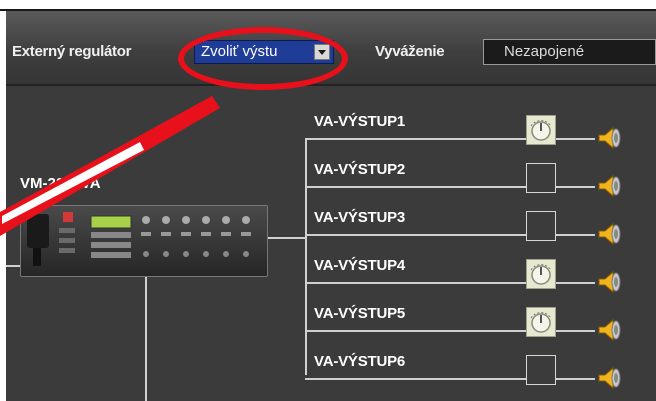 Image resolution: width=656 pixels, height=401 pixels. I want to click on output-label-3: VA-VÝSTUP3, so click(360, 217).